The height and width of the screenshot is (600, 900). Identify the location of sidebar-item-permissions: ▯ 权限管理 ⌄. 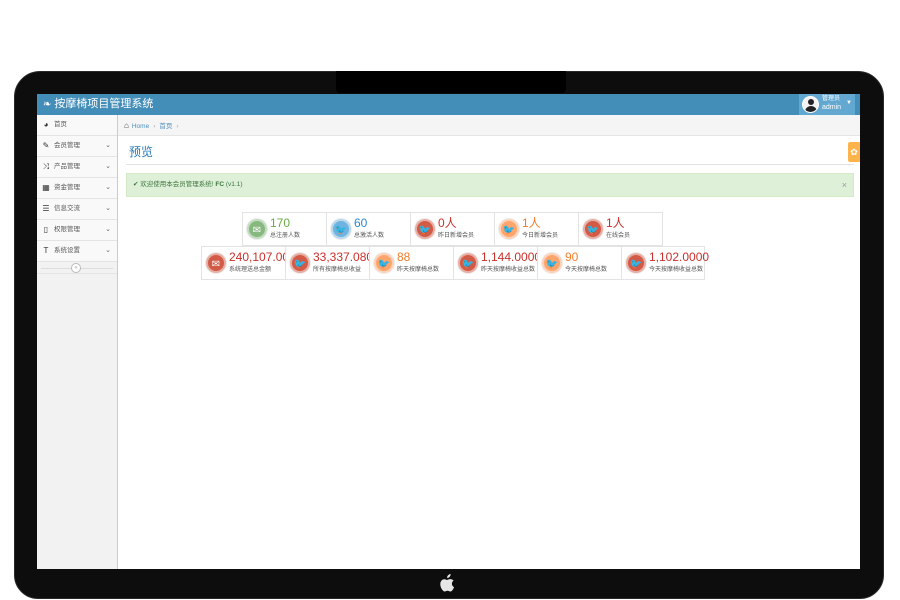
(77, 230).